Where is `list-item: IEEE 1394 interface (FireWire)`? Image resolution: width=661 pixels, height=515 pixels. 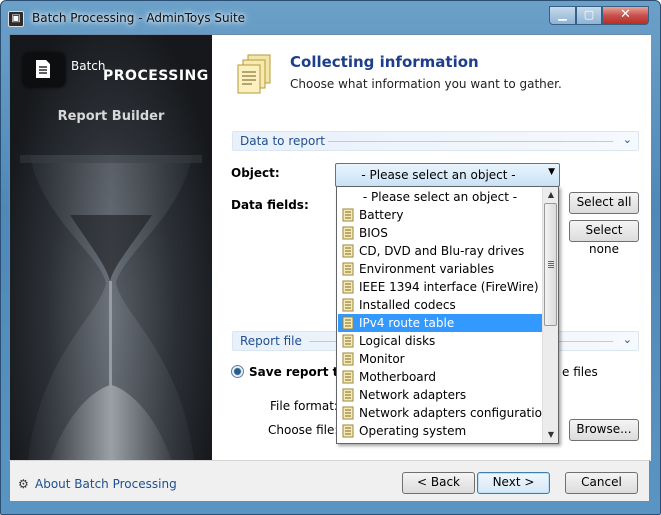 list-item: IEEE 1394 interface (FireWire) is located at coordinates (440, 287).